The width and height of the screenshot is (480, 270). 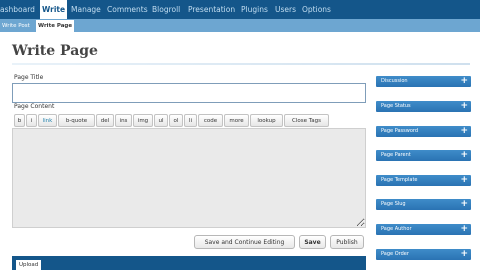 What do you see at coordinates (312, 242) in the screenshot?
I see `save-button: Save` at bounding box center [312, 242].